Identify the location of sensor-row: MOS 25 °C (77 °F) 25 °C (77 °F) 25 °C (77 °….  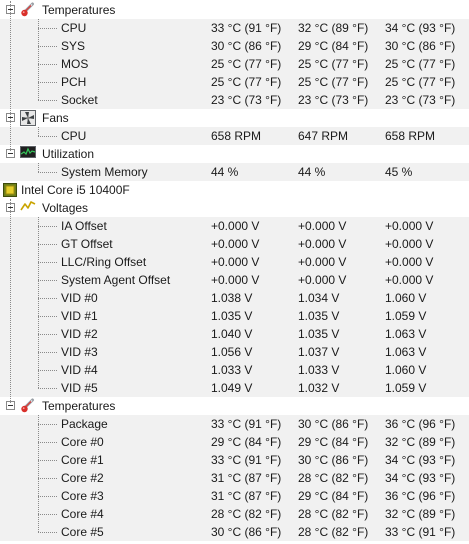
(234, 64).